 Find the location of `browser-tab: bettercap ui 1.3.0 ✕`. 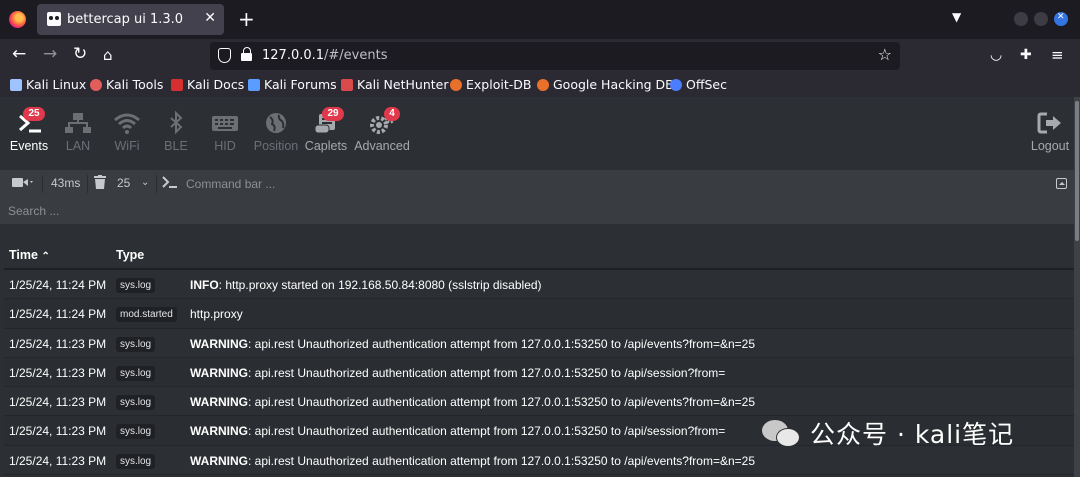

browser-tab: bettercap ui 1.3.0 ✕ is located at coordinates (130, 19).